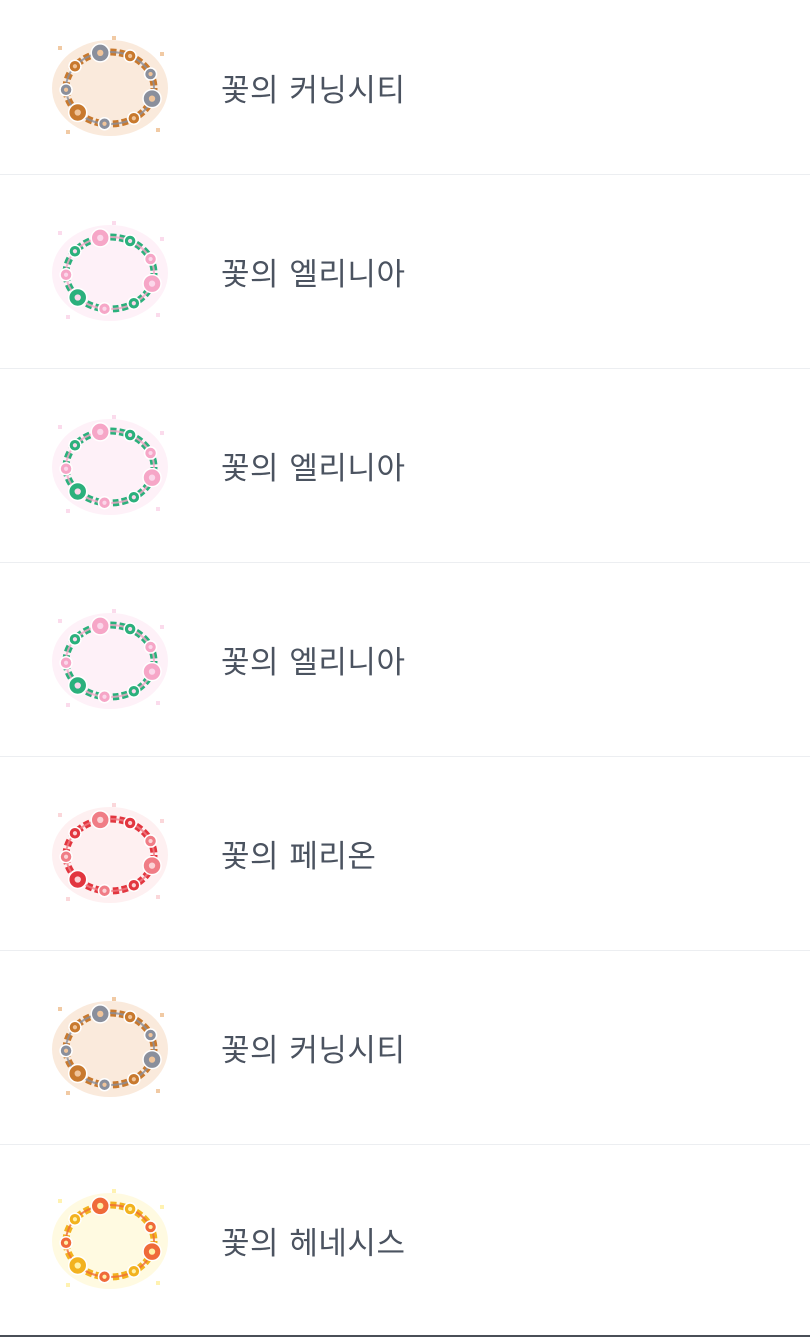  I want to click on item-label: 꽃의 헤네시스, so click(313, 1243).